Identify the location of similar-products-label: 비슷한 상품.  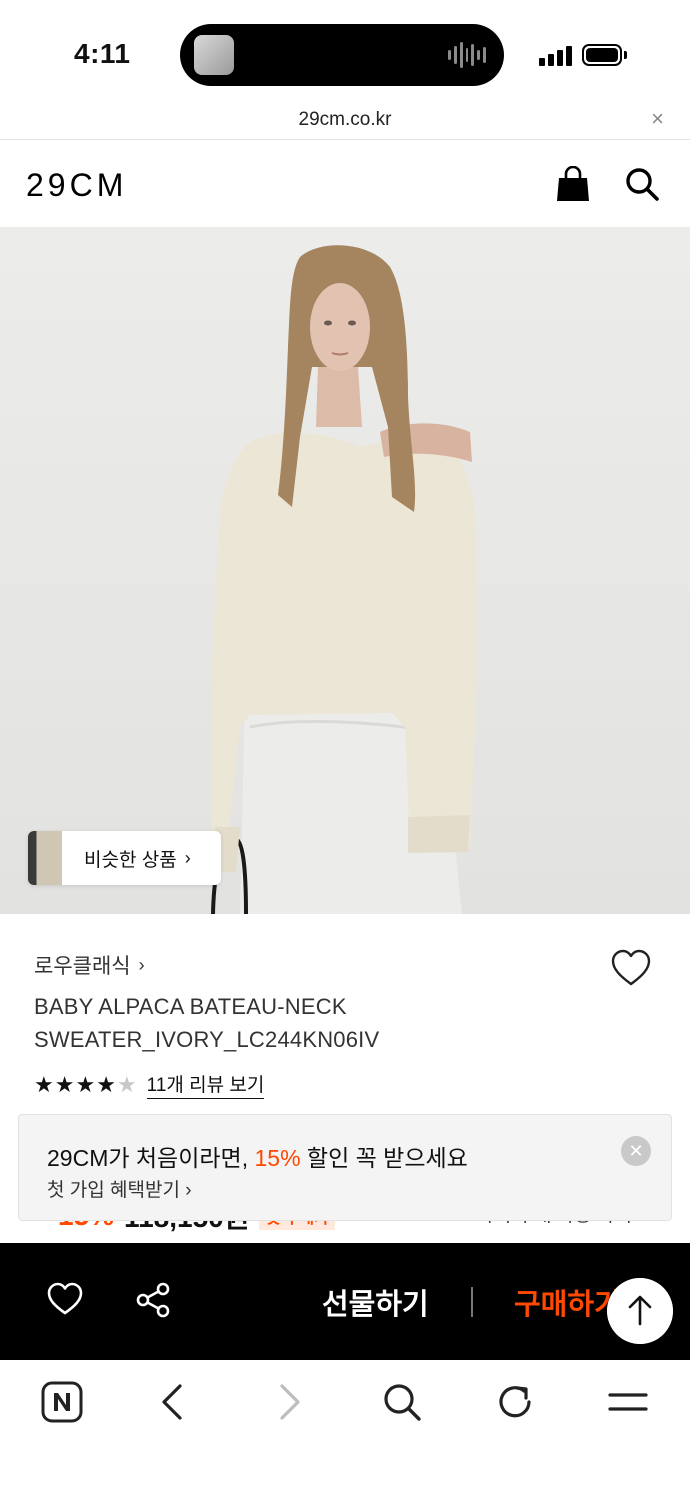
(130, 860).